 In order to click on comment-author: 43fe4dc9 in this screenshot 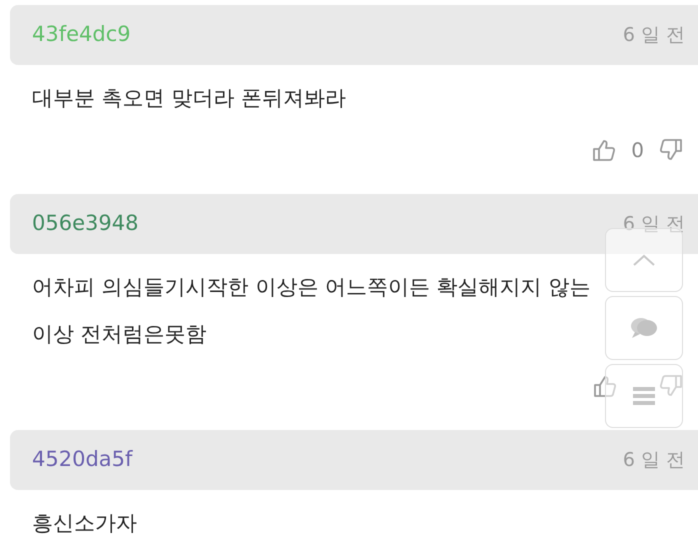, I will do `click(81, 34)`.